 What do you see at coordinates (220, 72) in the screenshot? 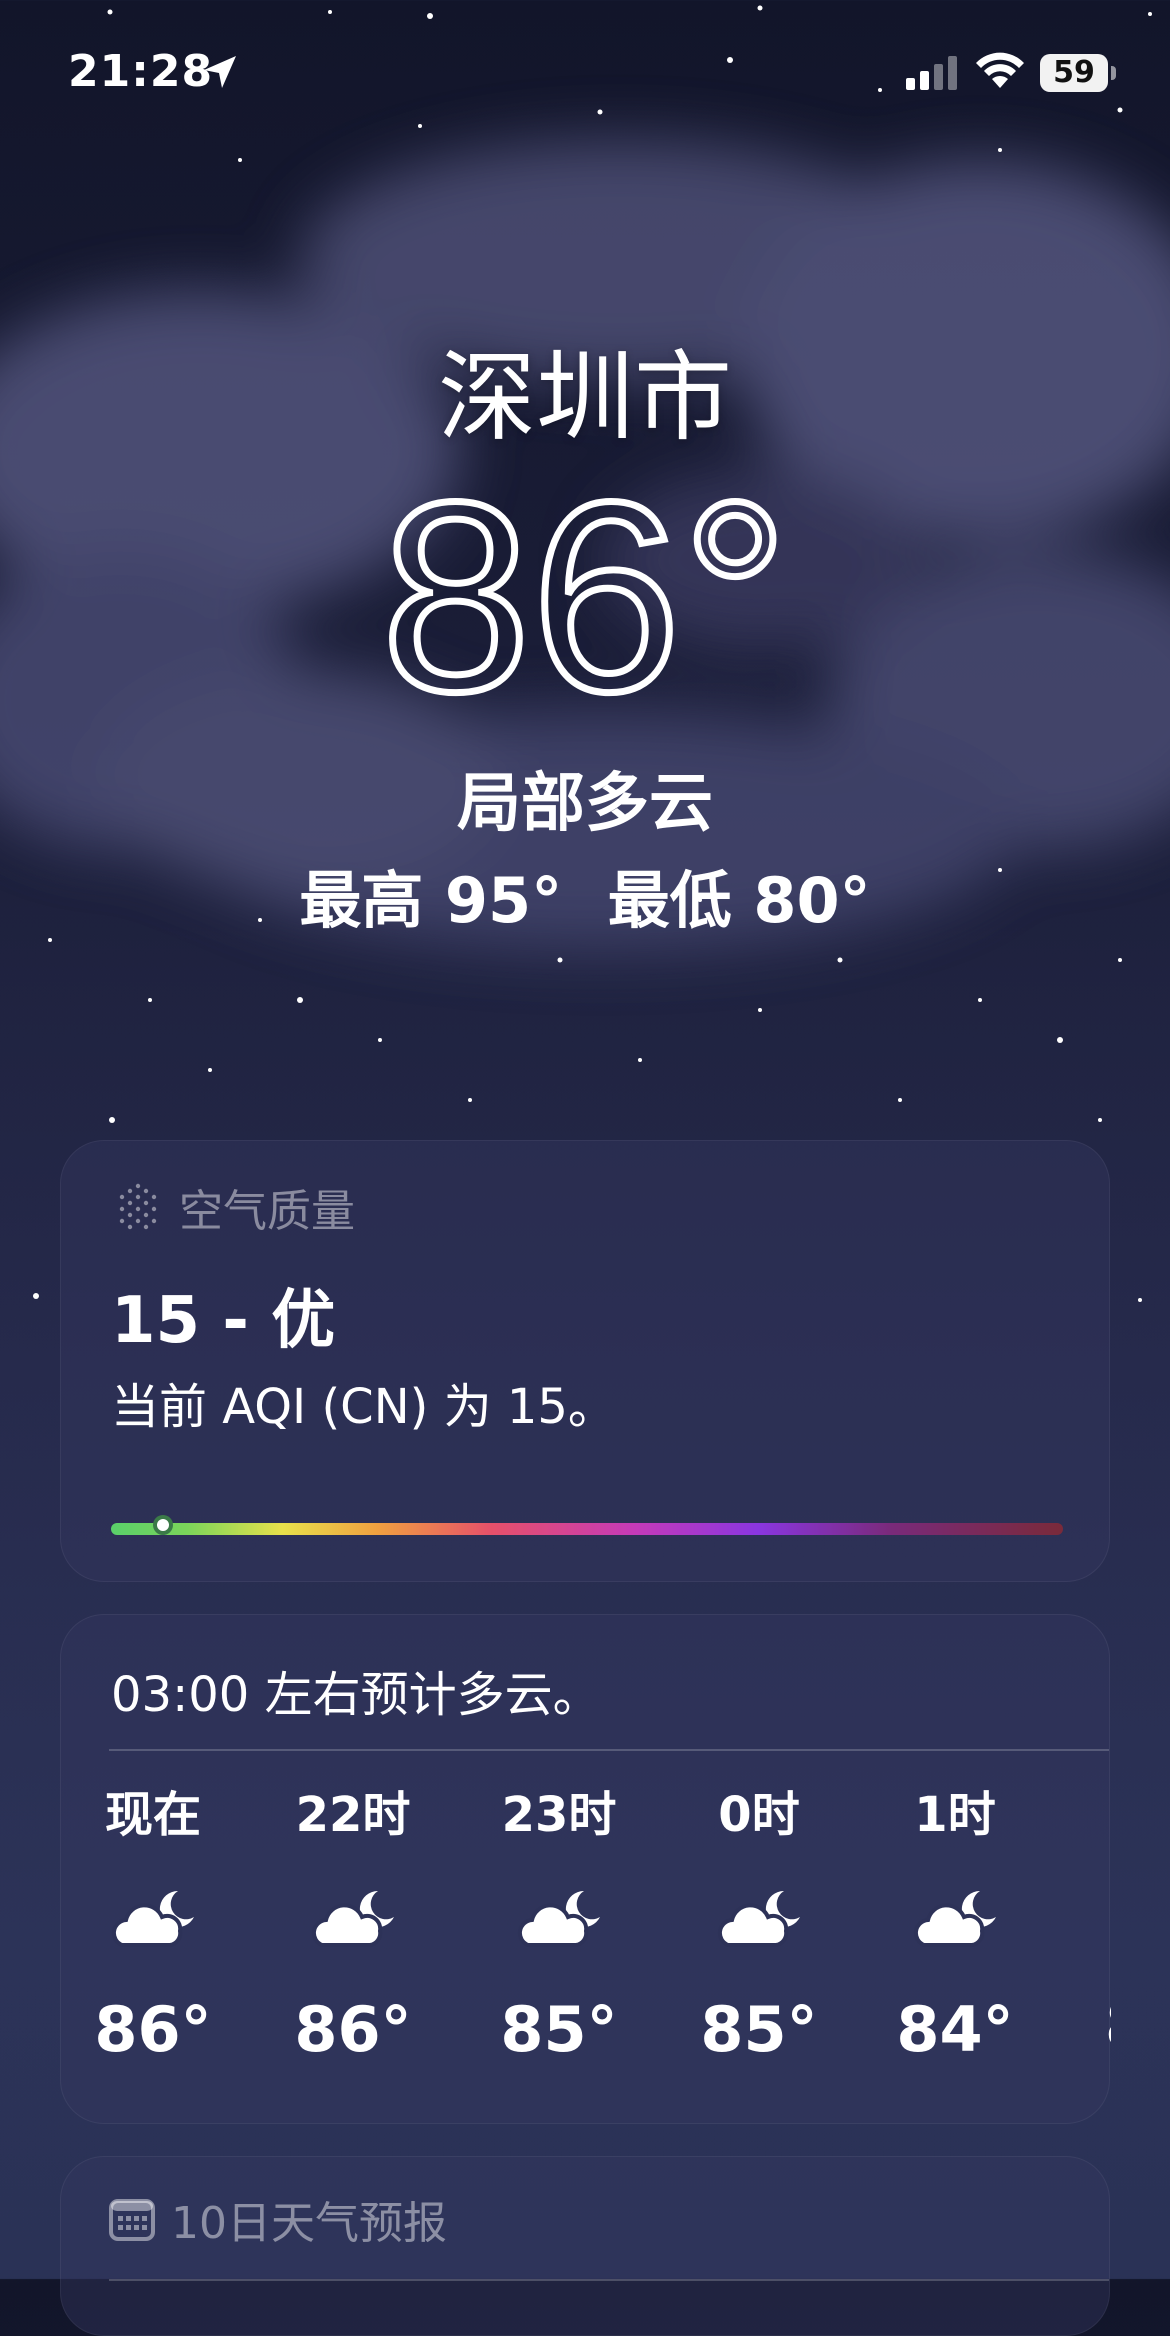
I see `location-arrow-icon` at bounding box center [220, 72].